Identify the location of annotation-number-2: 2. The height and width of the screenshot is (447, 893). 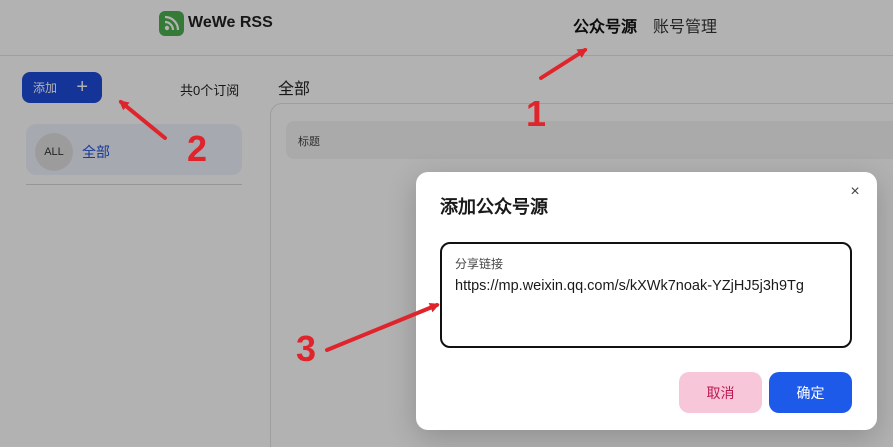
(197, 148).